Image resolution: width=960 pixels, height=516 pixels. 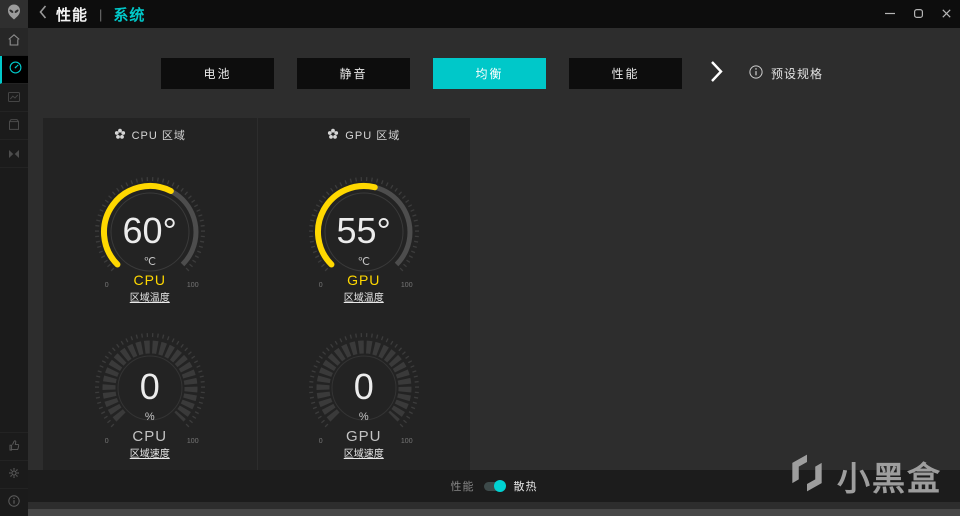 I want to click on gpu-speed-gauge: 0 % GPU 区域速度 0 100, so click(x=364, y=391).